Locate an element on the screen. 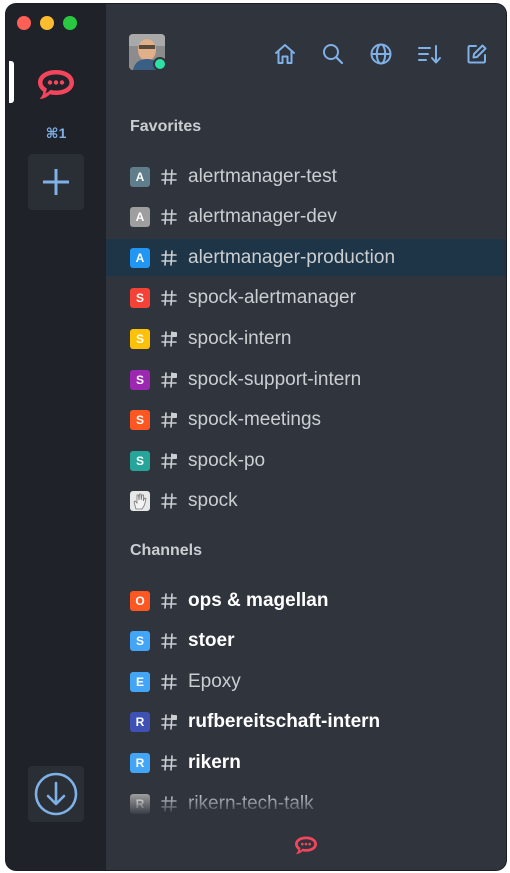  rocketchat-small-logo-icon is located at coordinates (306, 845).